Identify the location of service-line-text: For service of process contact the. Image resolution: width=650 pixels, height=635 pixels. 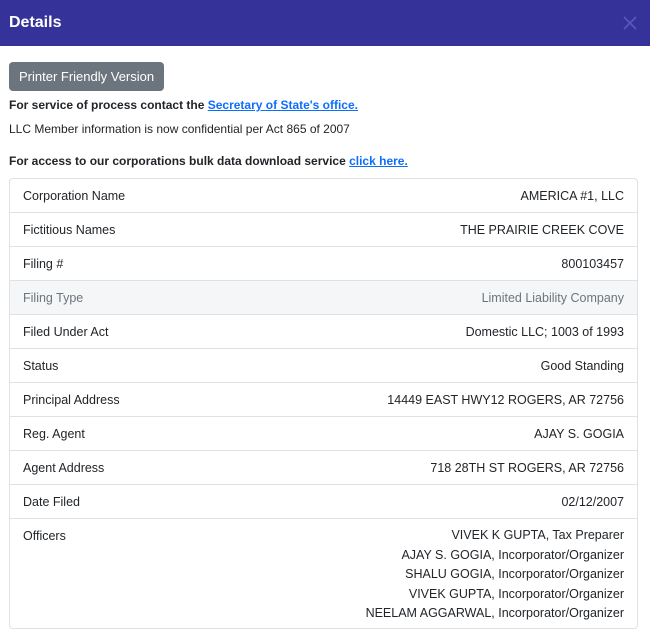
(108, 105).